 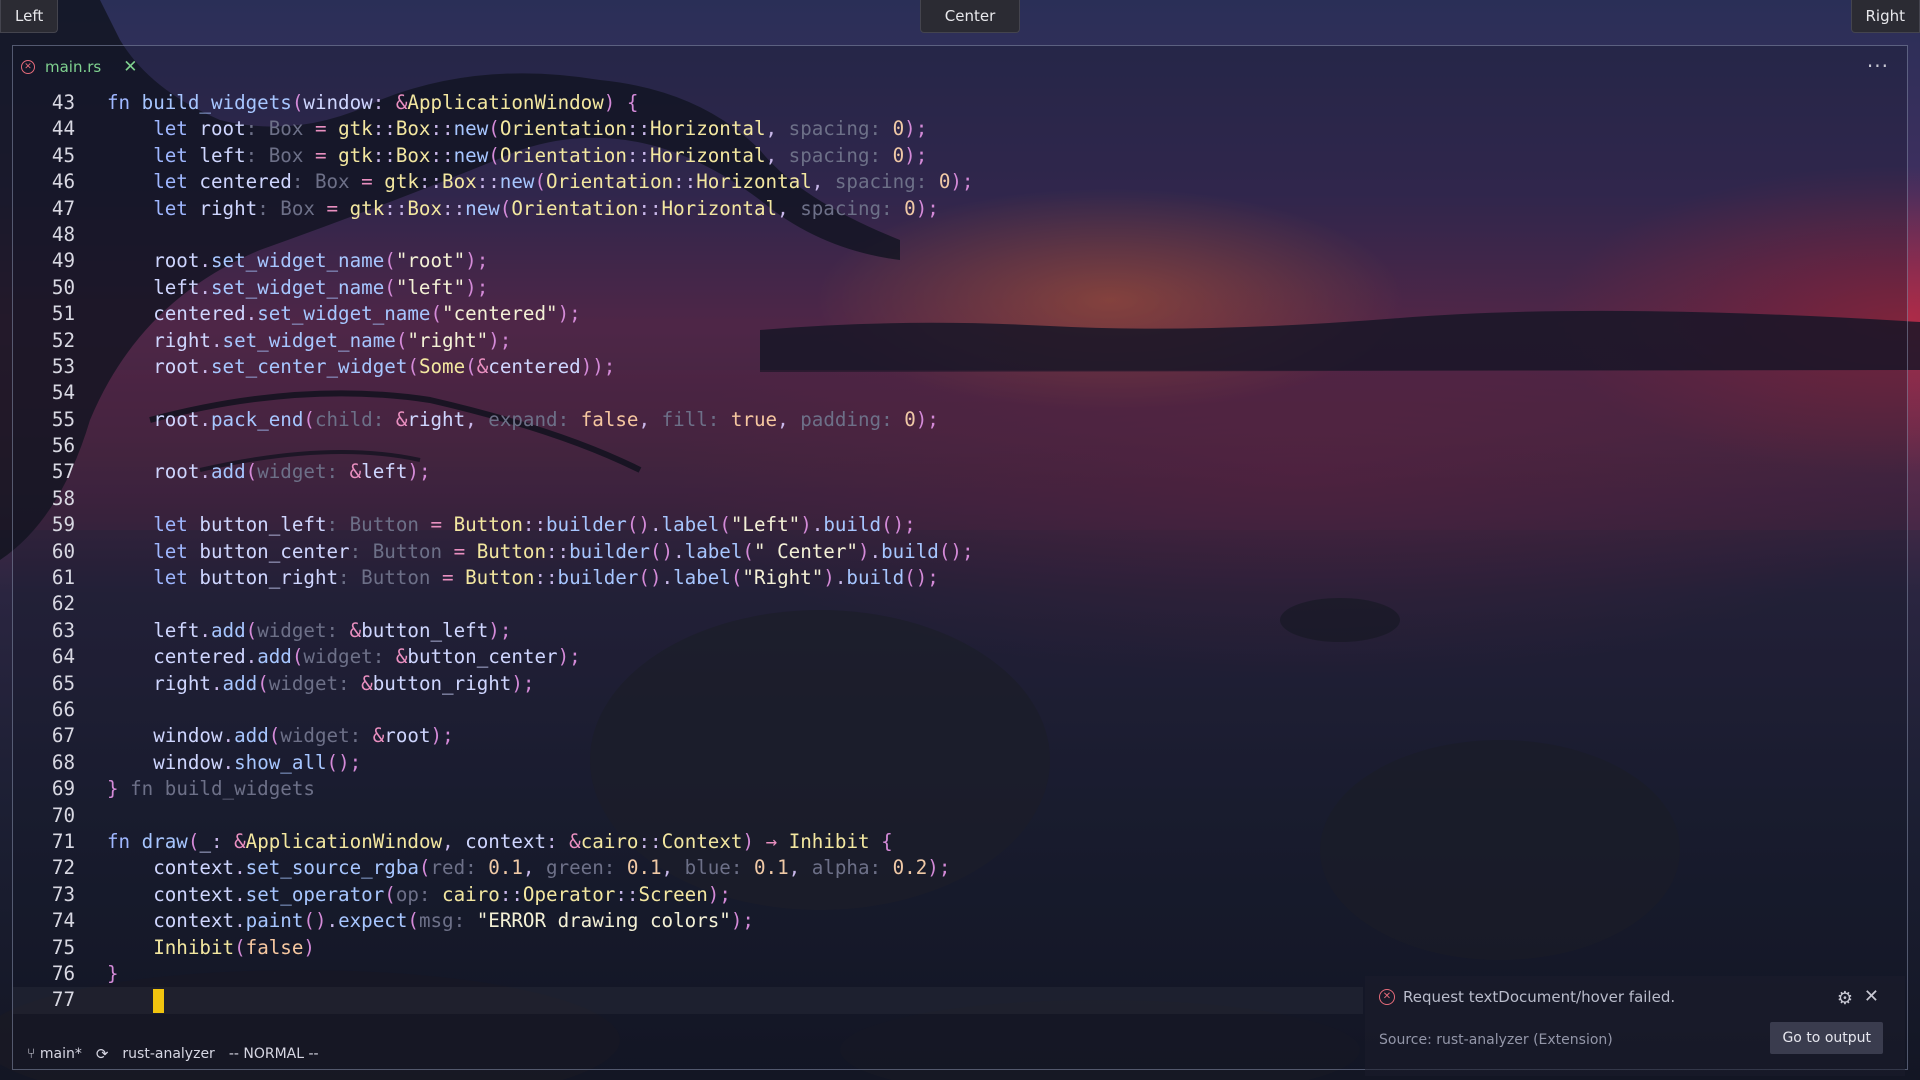 I want to click on branch-indicator: ⑂ main*, so click(x=54, y=1054).